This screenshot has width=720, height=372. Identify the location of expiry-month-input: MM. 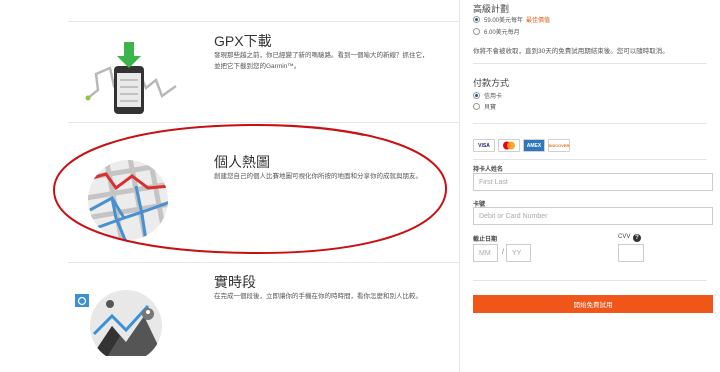
(485, 253).